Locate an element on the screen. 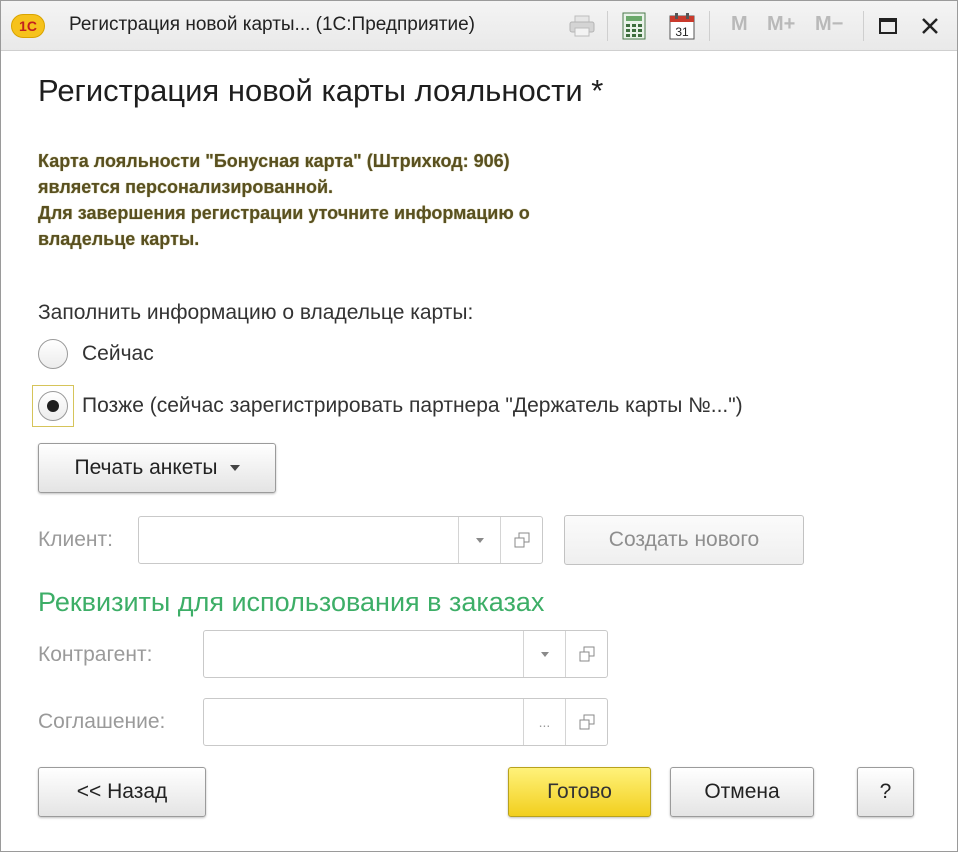  app-logo: 1С is located at coordinates (28, 26).